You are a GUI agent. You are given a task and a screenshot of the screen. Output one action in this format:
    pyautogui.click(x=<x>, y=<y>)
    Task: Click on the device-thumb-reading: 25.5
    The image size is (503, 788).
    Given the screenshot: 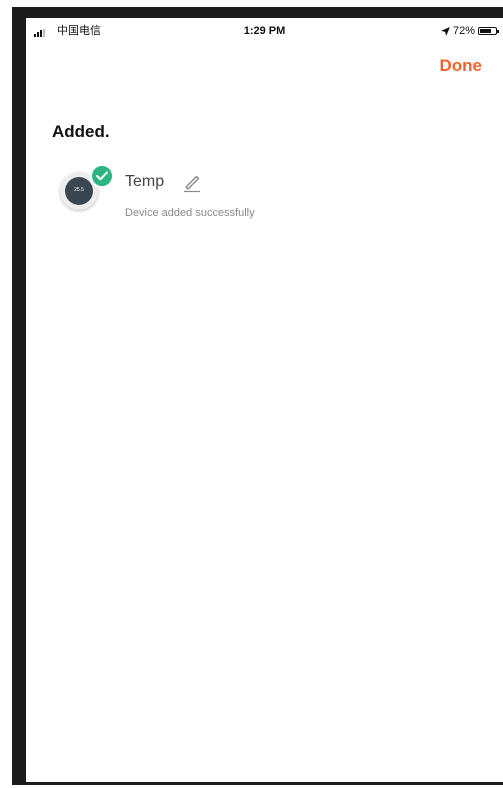 What is the action you would take?
    pyautogui.click(x=79, y=190)
    